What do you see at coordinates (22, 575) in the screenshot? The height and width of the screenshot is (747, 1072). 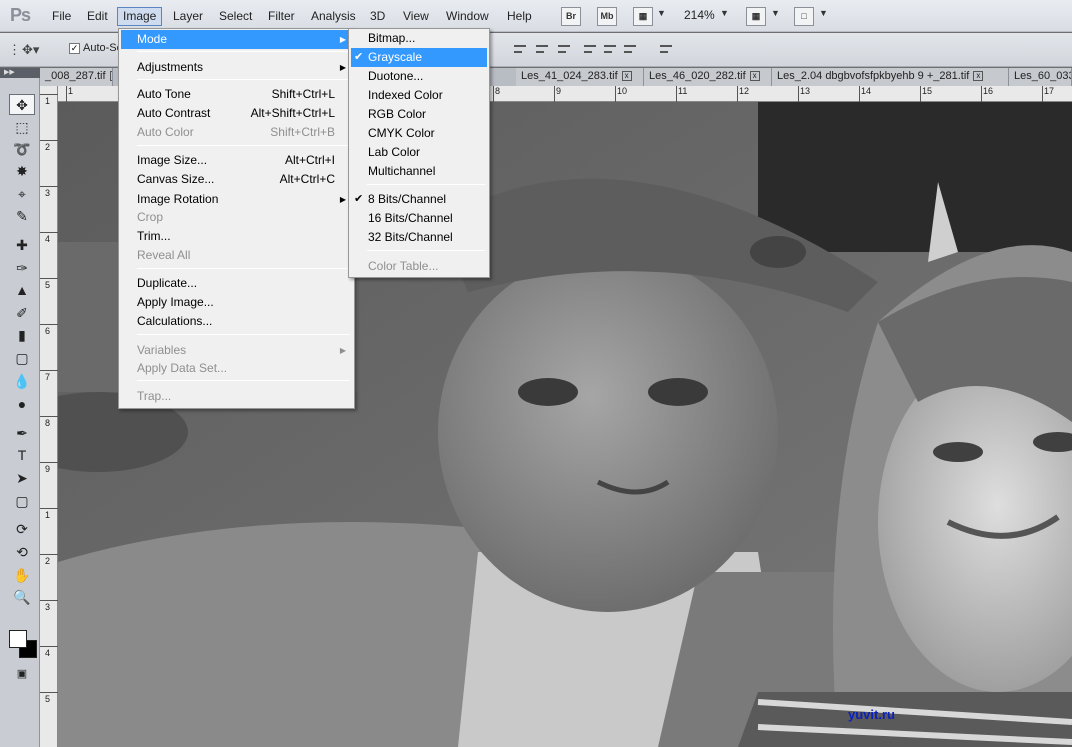 I see `hand-tool-icon: ✋` at bounding box center [22, 575].